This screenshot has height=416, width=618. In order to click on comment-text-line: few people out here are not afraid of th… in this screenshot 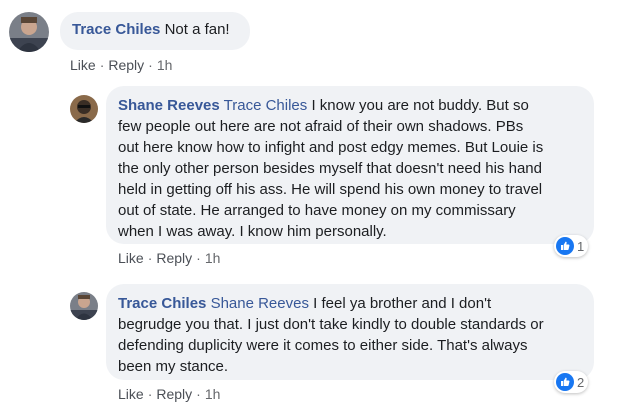, I will do `click(321, 126)`.